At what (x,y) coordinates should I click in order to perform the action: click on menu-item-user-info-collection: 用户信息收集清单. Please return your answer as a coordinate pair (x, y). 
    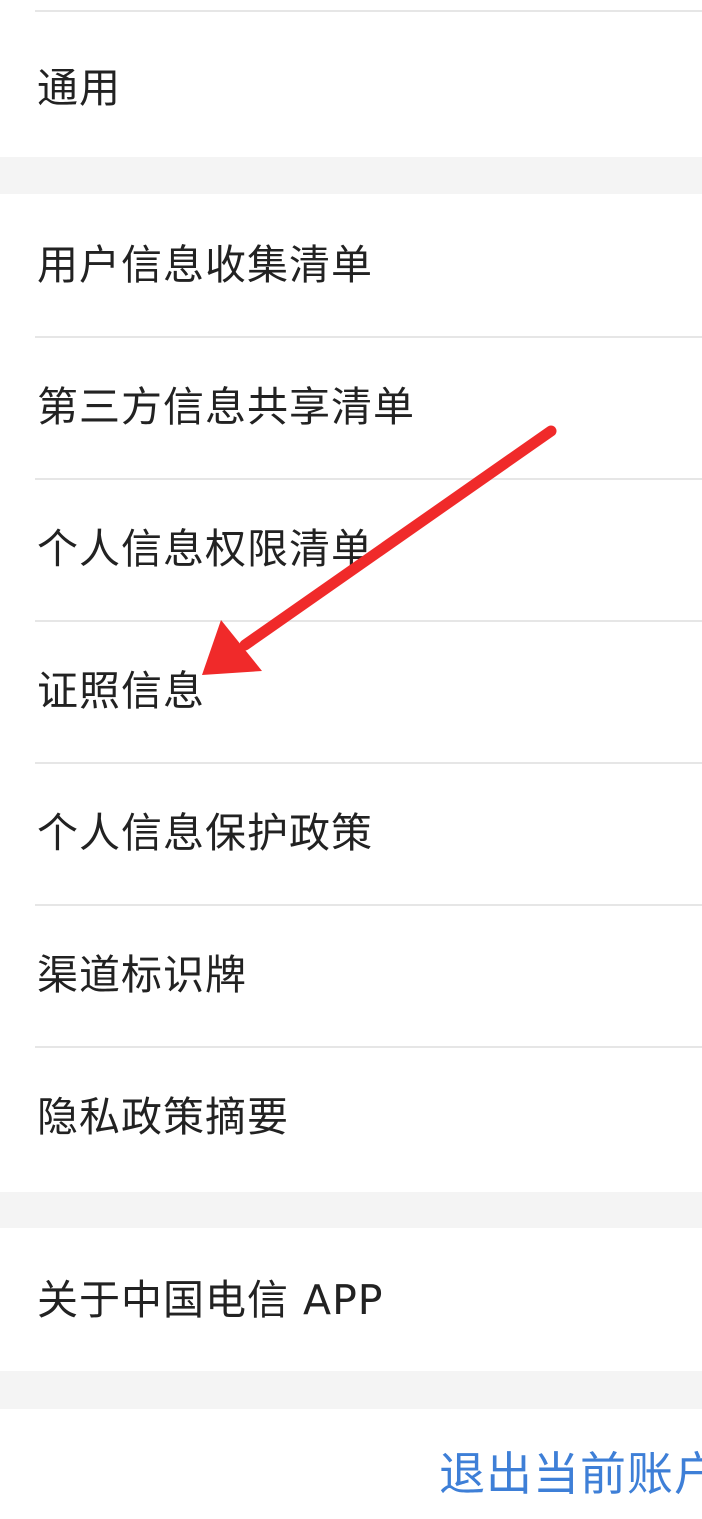
    Looking at the image, I should click on (351, 265).